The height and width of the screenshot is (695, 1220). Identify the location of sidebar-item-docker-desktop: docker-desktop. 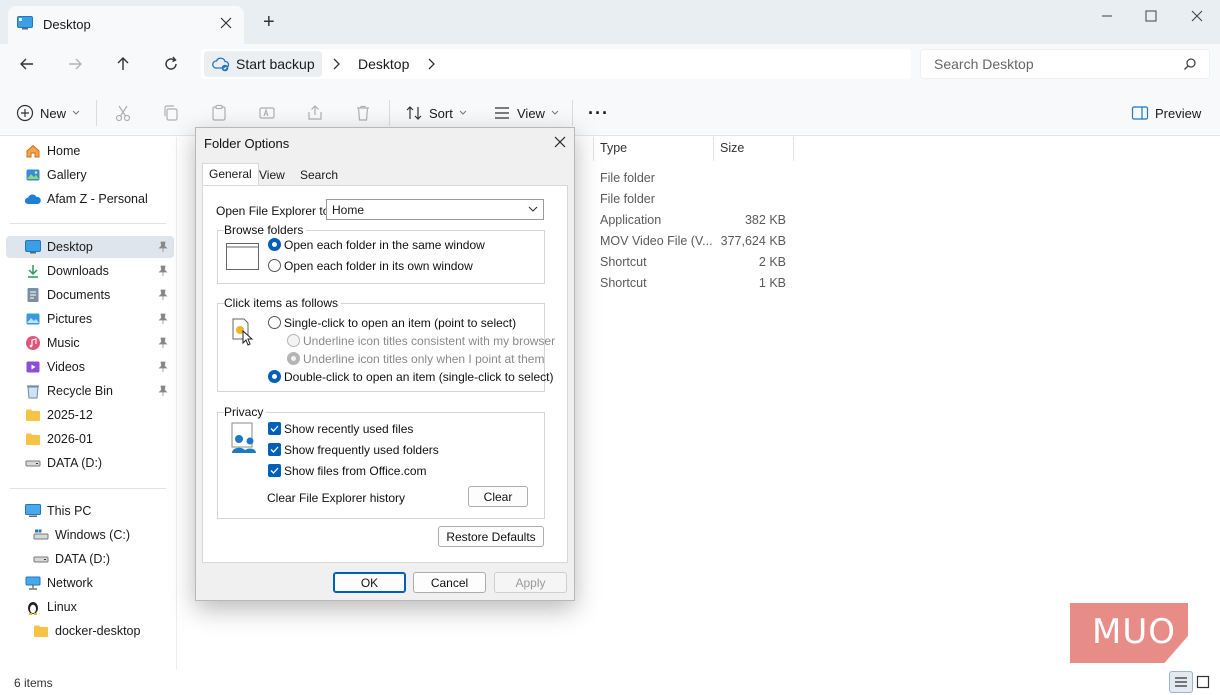
(90, 631).